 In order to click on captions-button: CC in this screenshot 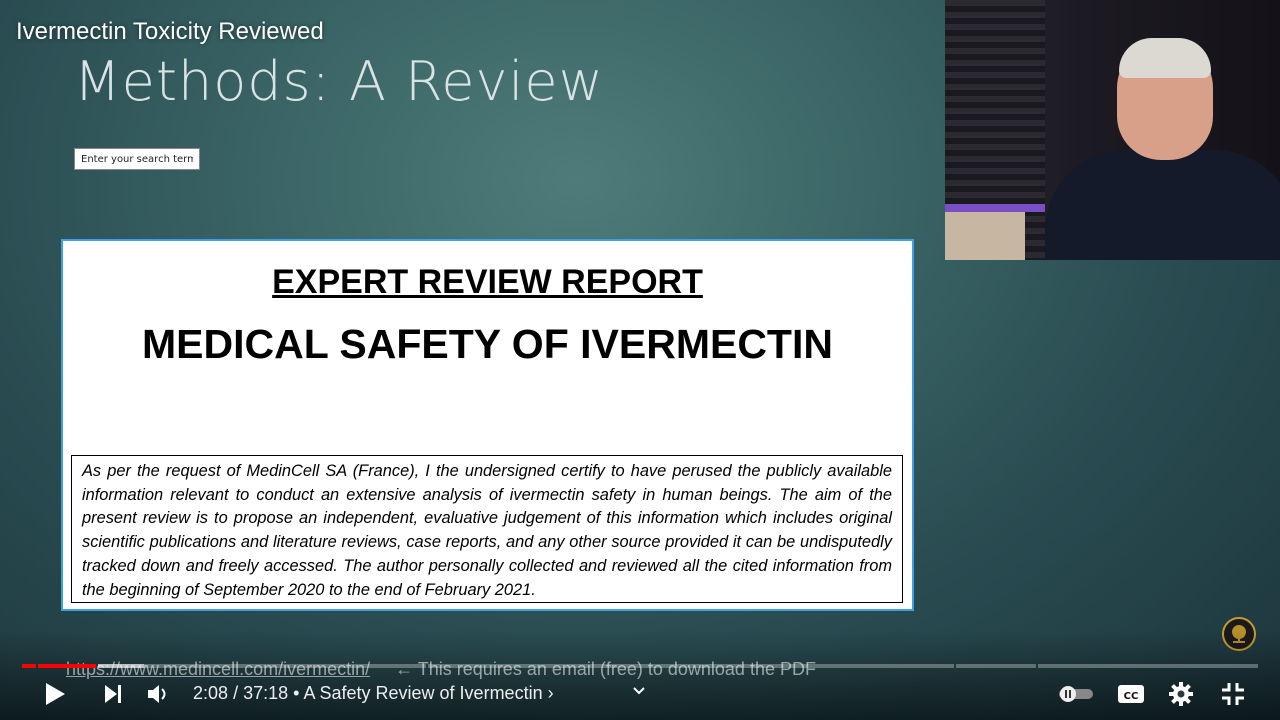, I will do `click(1131, 694)`.